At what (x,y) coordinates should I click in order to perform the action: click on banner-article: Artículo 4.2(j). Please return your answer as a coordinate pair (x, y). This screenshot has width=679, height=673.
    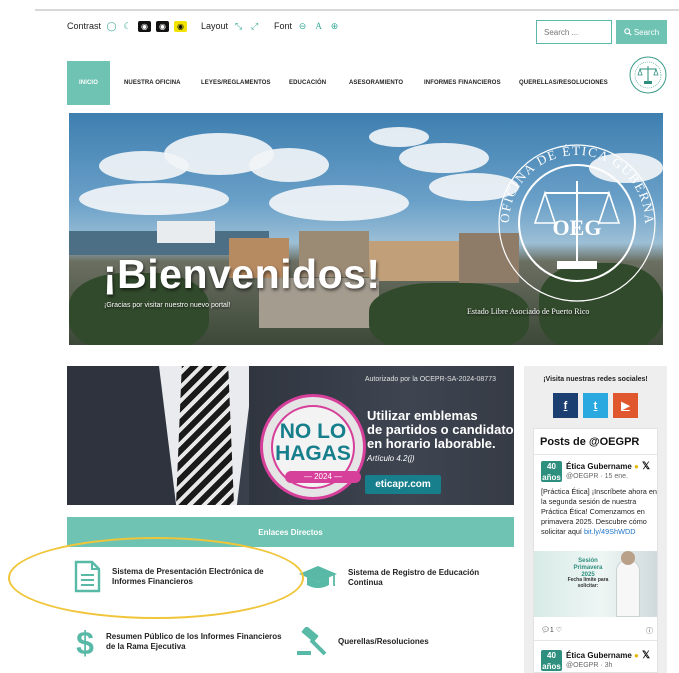
    Looking at the image, I should click on (391, 458).